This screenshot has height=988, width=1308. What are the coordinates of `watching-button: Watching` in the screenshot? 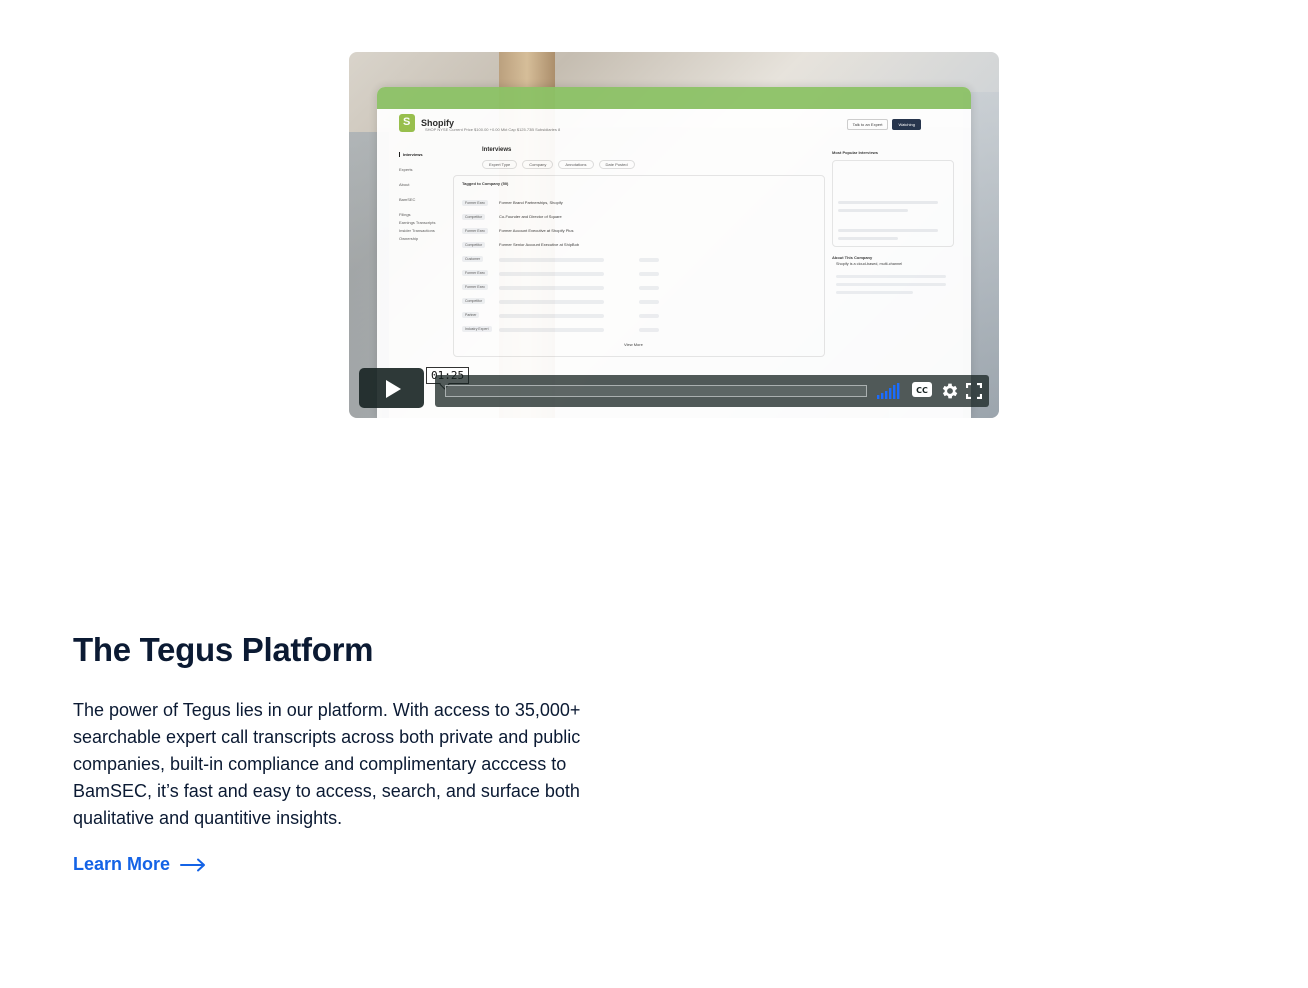 It's located at (906, 124).